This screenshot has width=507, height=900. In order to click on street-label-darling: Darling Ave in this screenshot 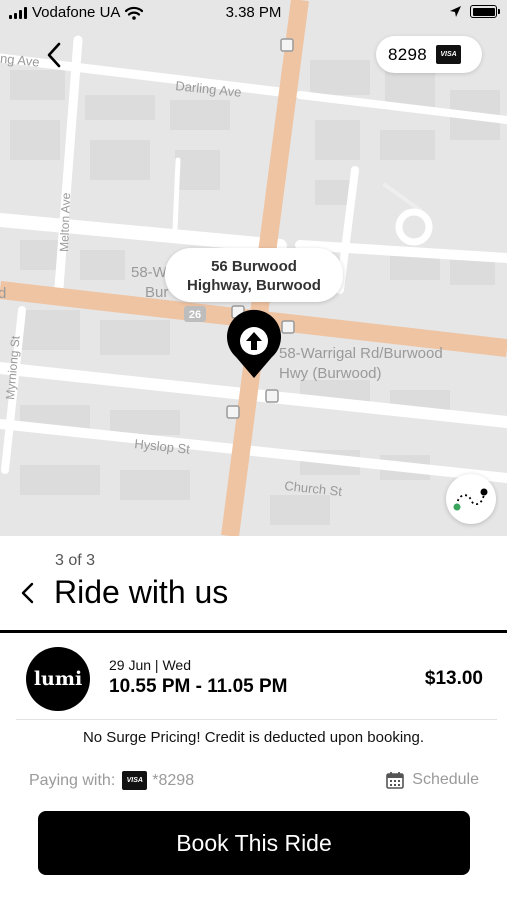, I will do `click(208, 89)`.